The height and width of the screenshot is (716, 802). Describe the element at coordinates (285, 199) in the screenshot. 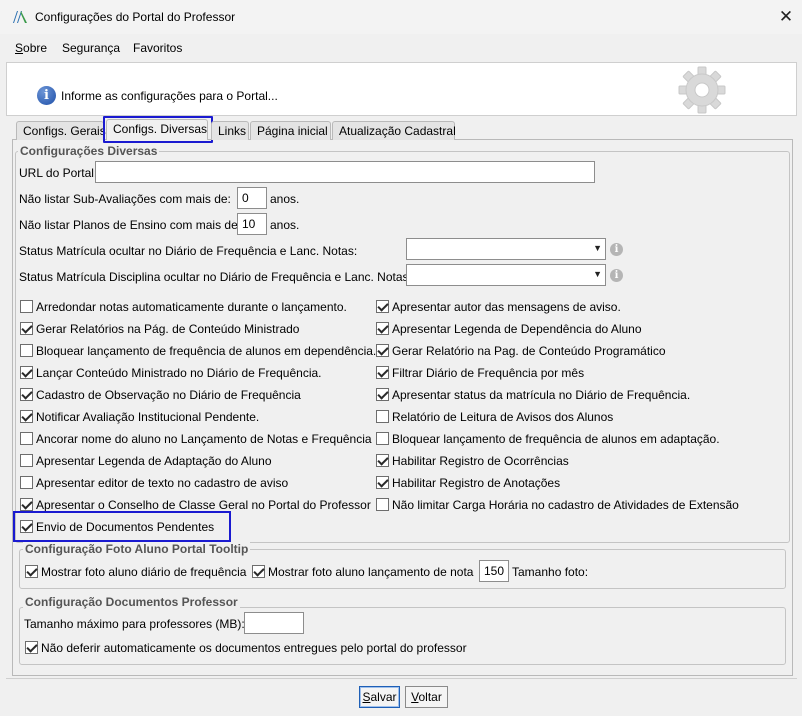

I see `sub-avaliacoes-unit: anos.` at that location.